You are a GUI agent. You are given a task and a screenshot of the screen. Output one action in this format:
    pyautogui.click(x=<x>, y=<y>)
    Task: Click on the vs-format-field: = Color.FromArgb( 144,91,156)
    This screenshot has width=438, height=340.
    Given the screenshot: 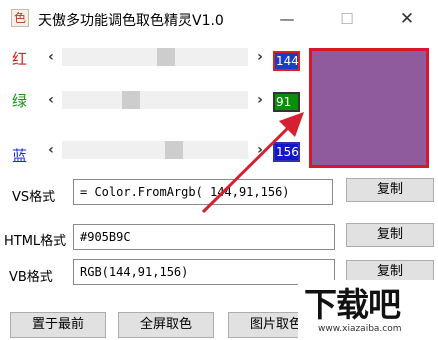 What is the action you would take?
    pyautogui.click(x=203, y=192)
    